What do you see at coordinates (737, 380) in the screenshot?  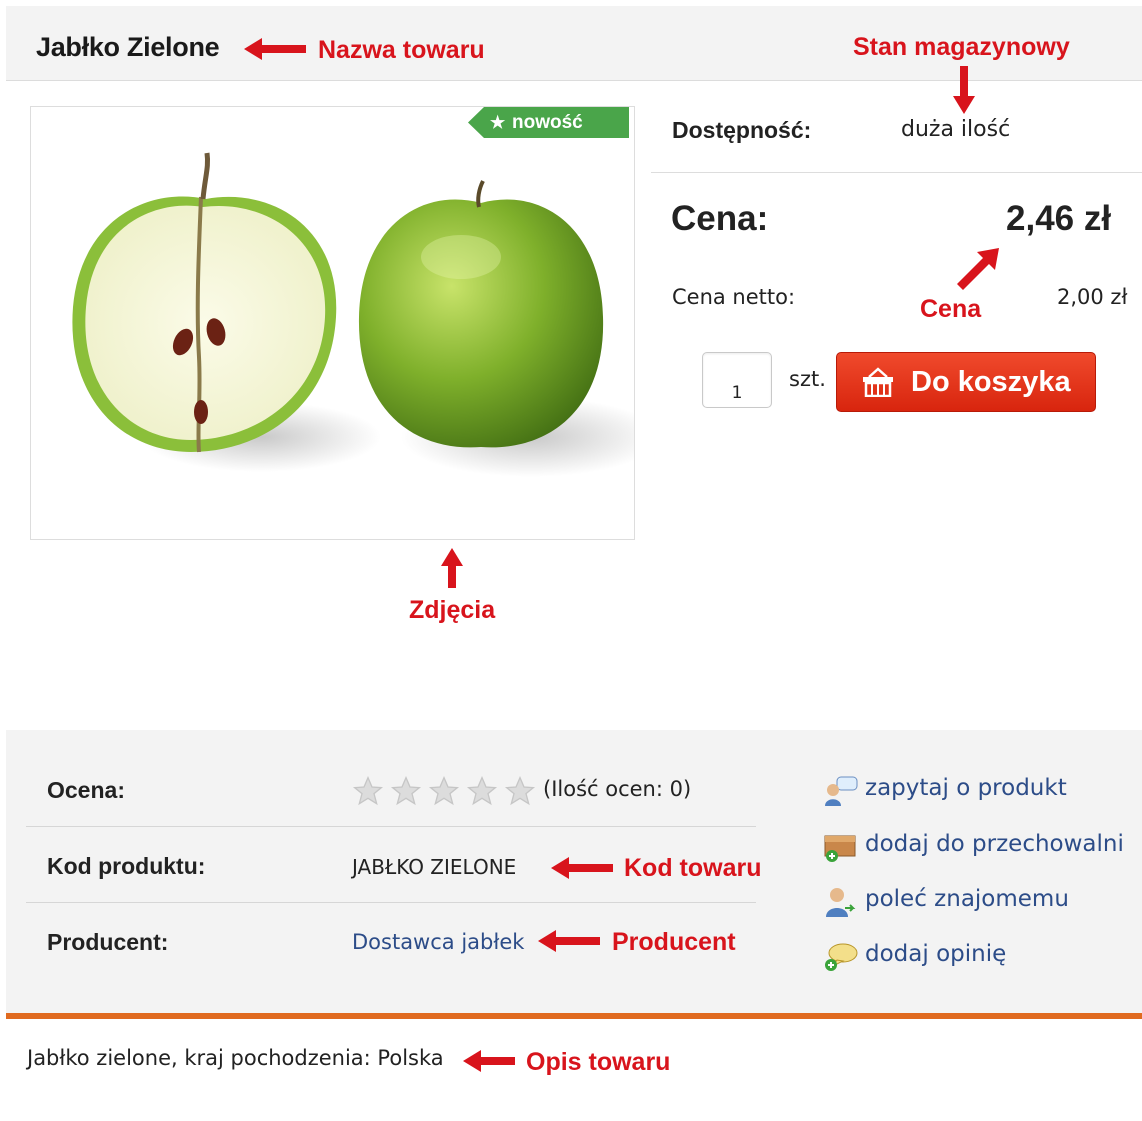 I see `quantity-input: 1` at bounding box center [737, 380].